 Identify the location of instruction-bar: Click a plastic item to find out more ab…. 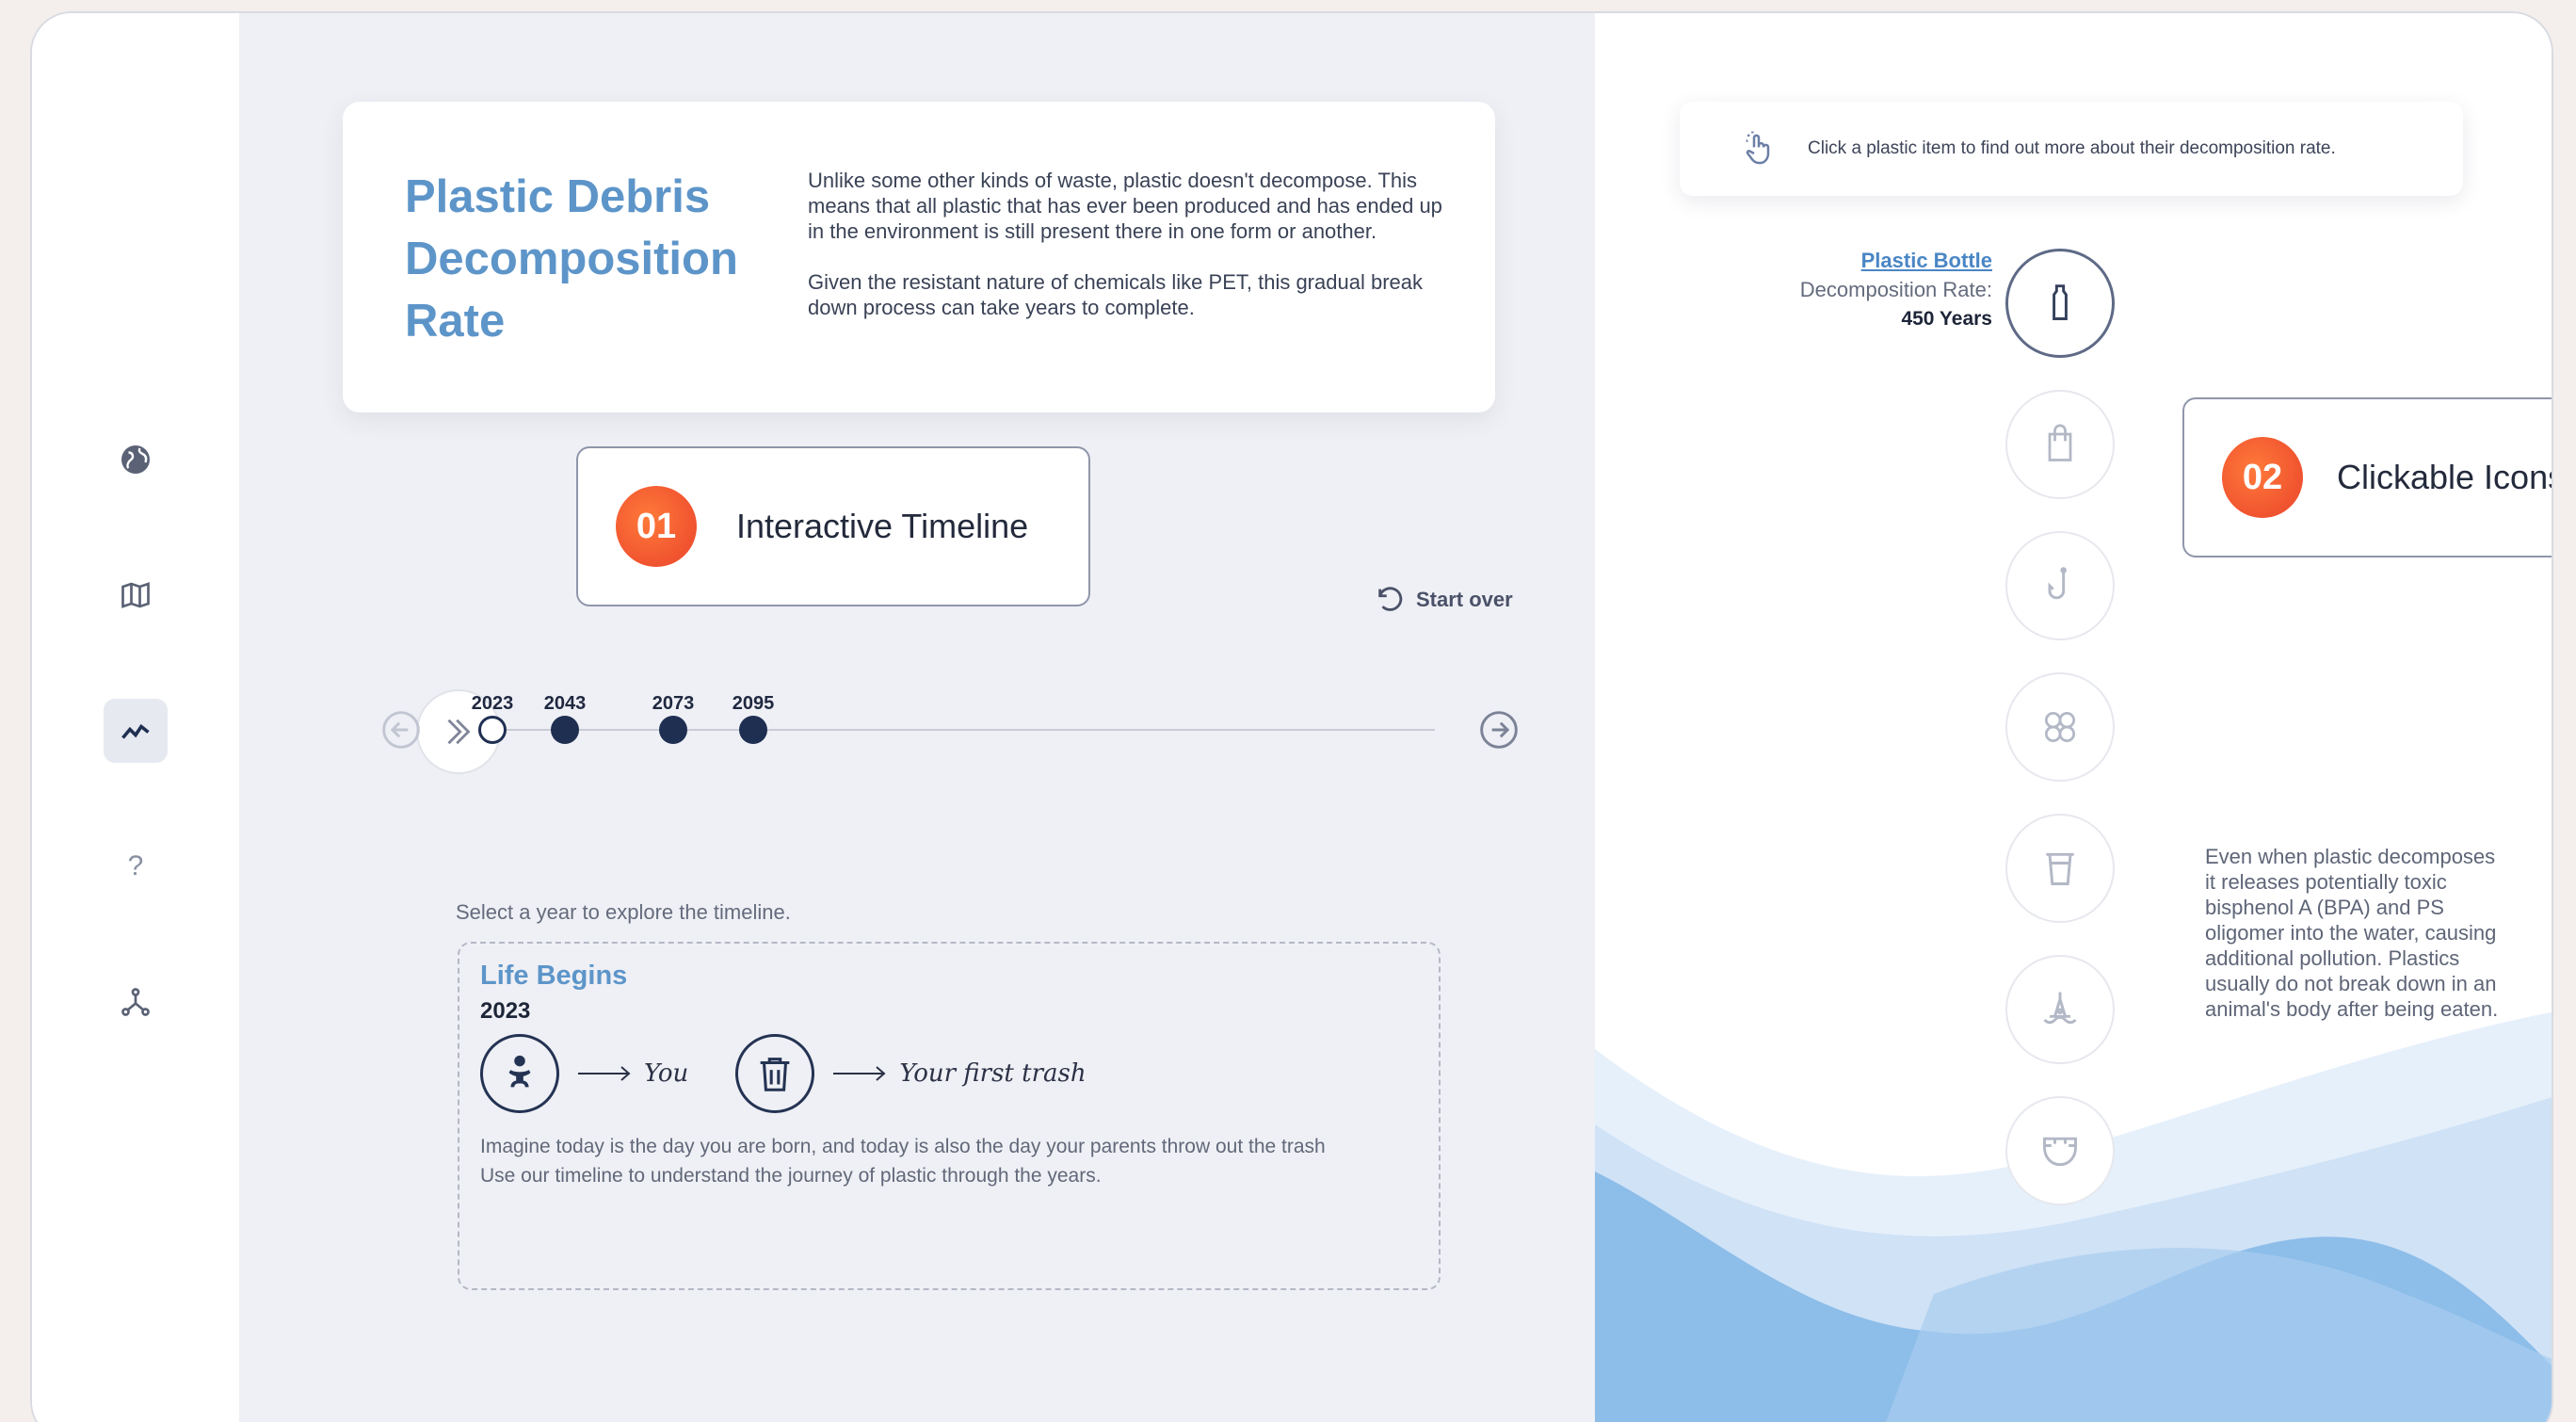
(2071, 149).